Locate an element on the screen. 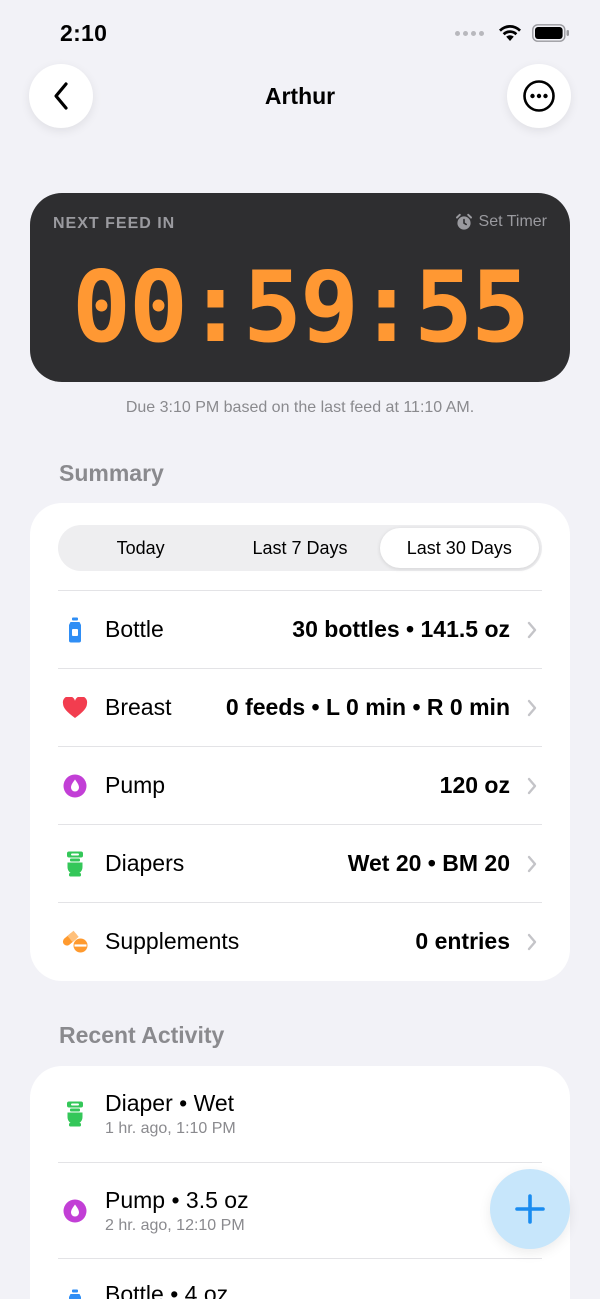 This screenshot has height=1299, width=600. add-entry-button is located at coordinates (530, 1209).